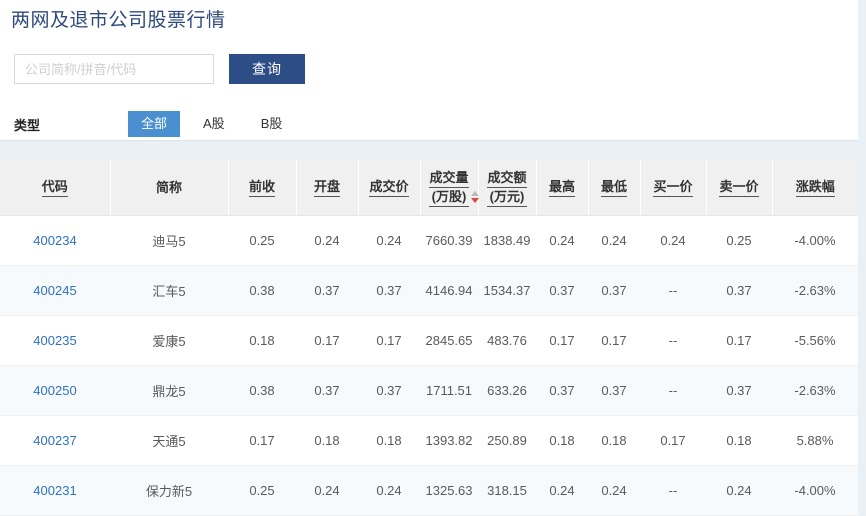 This screenshot has height=516, width=866. I want to click on cell-volume: 2845.65, so click(449, 340).